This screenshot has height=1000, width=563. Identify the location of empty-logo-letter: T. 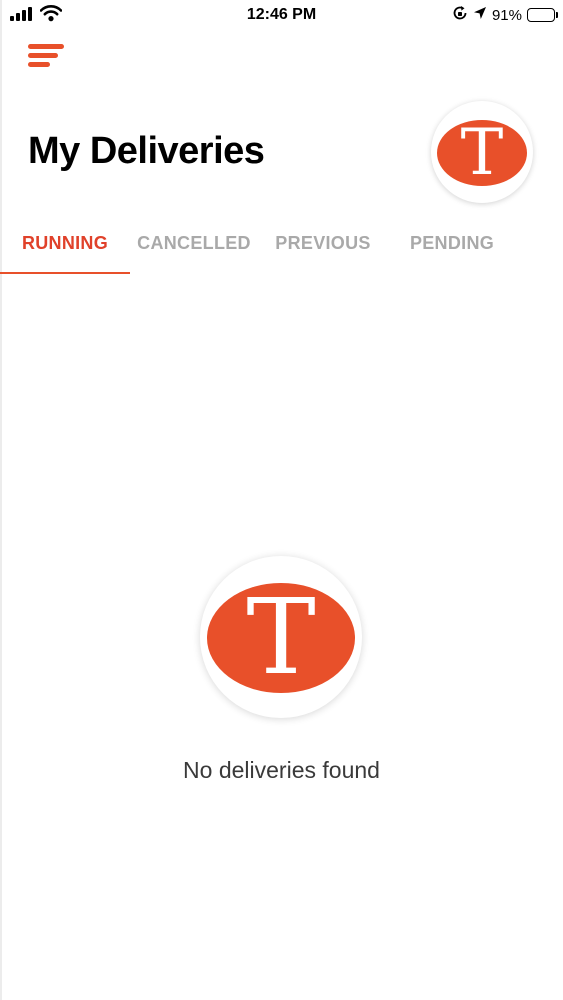
(280, 637).